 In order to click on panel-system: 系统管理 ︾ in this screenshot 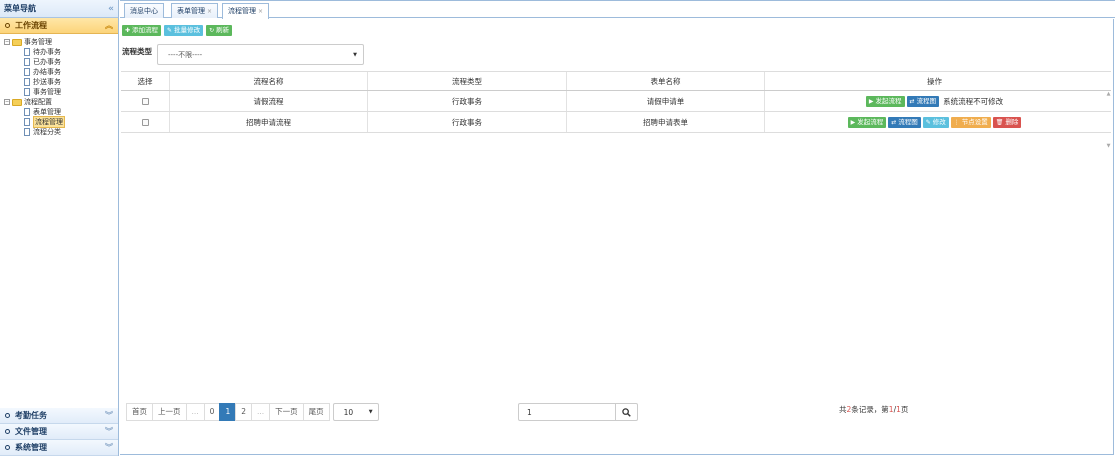, I will do `click(59, 448)`.